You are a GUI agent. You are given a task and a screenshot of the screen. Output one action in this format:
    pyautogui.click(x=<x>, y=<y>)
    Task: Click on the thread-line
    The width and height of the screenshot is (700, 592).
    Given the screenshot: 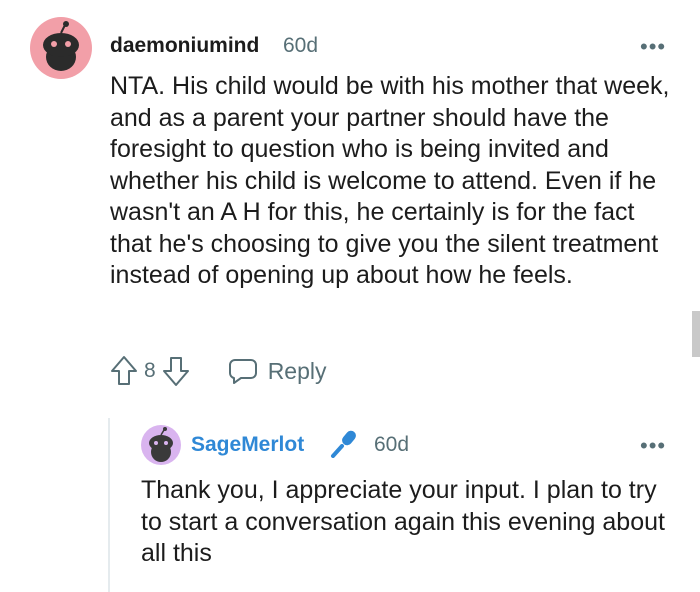 What is the action you would take?
    pyautogui.click(x=109, y=505)
    